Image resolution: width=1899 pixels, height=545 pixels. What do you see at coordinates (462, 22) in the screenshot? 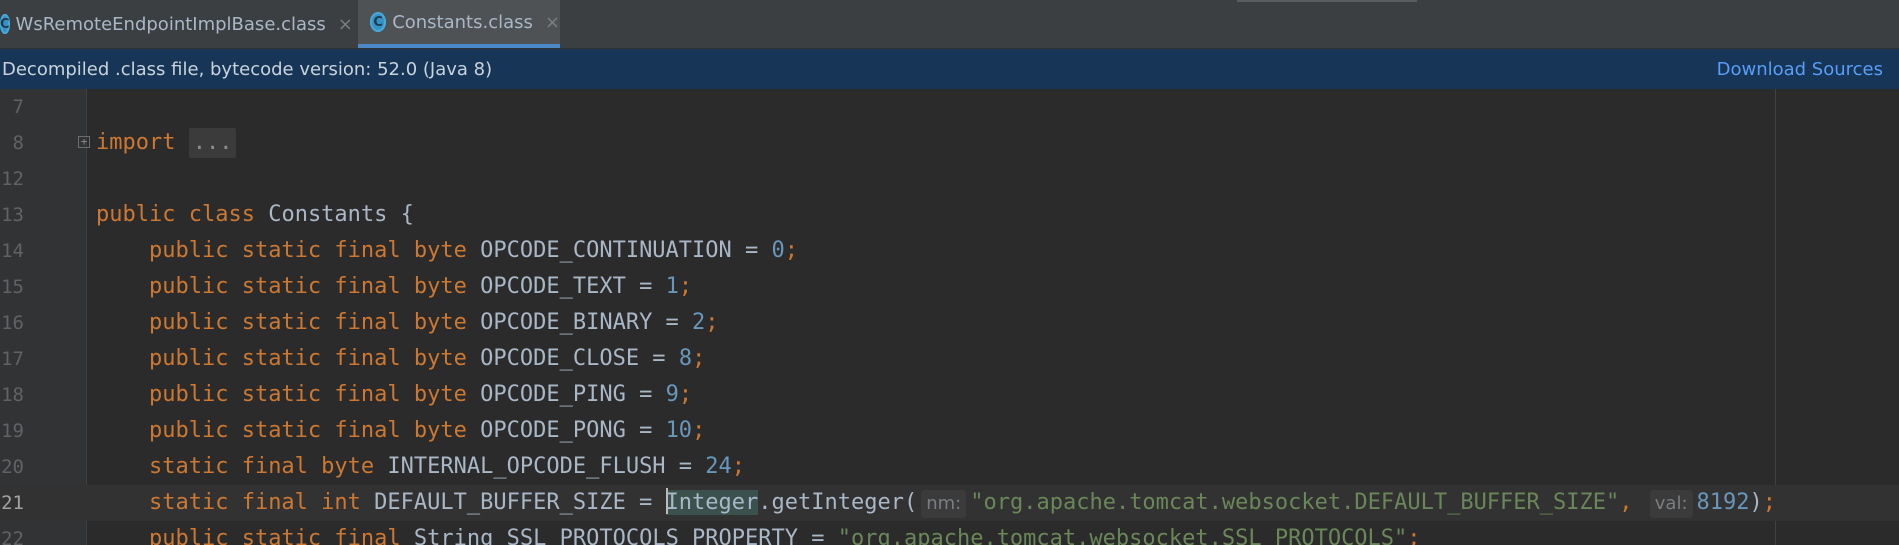
I see `tab-label: Constants.class` at bounding box center [462, 22].